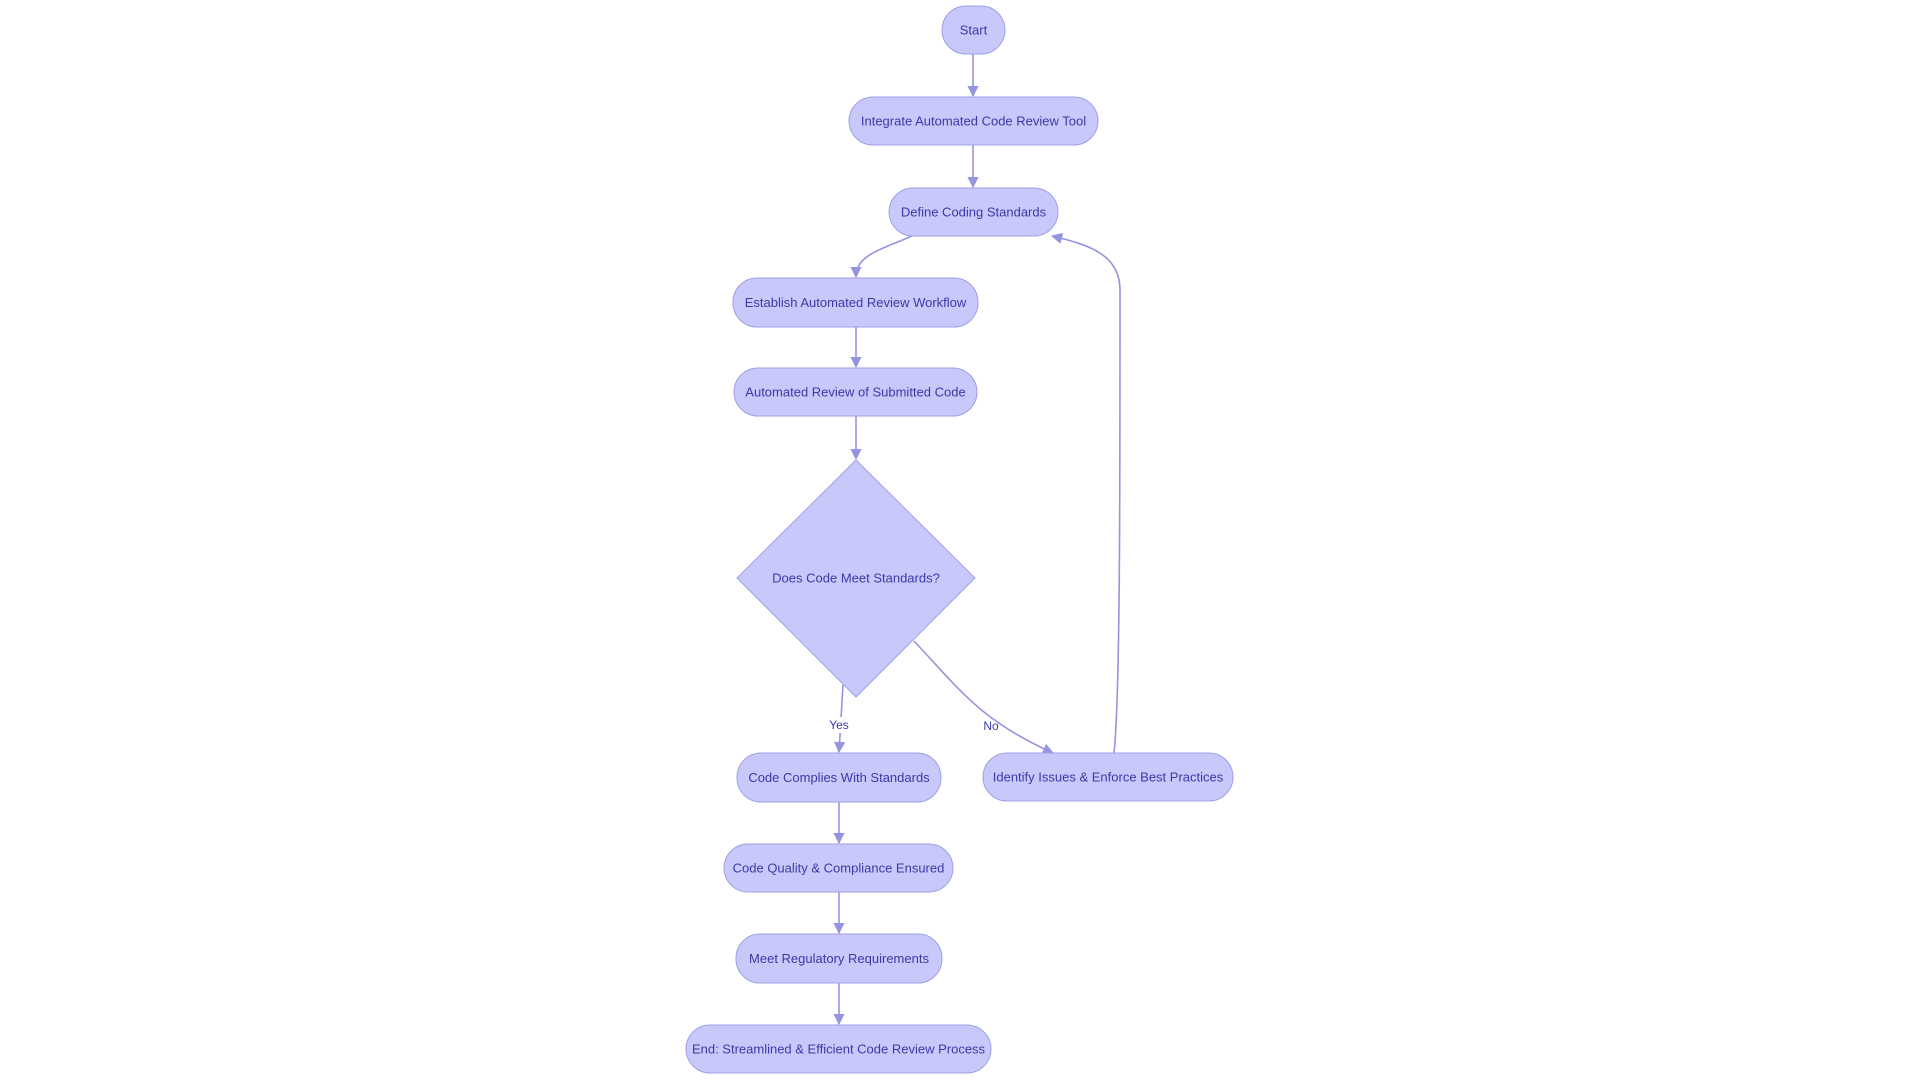 Image resolution: width=1920 pixels, height=1080 pixels. I want to click on svg-text:Establish Automated Review Wor: Establish Automated Review Workflow, so click(856, 302).